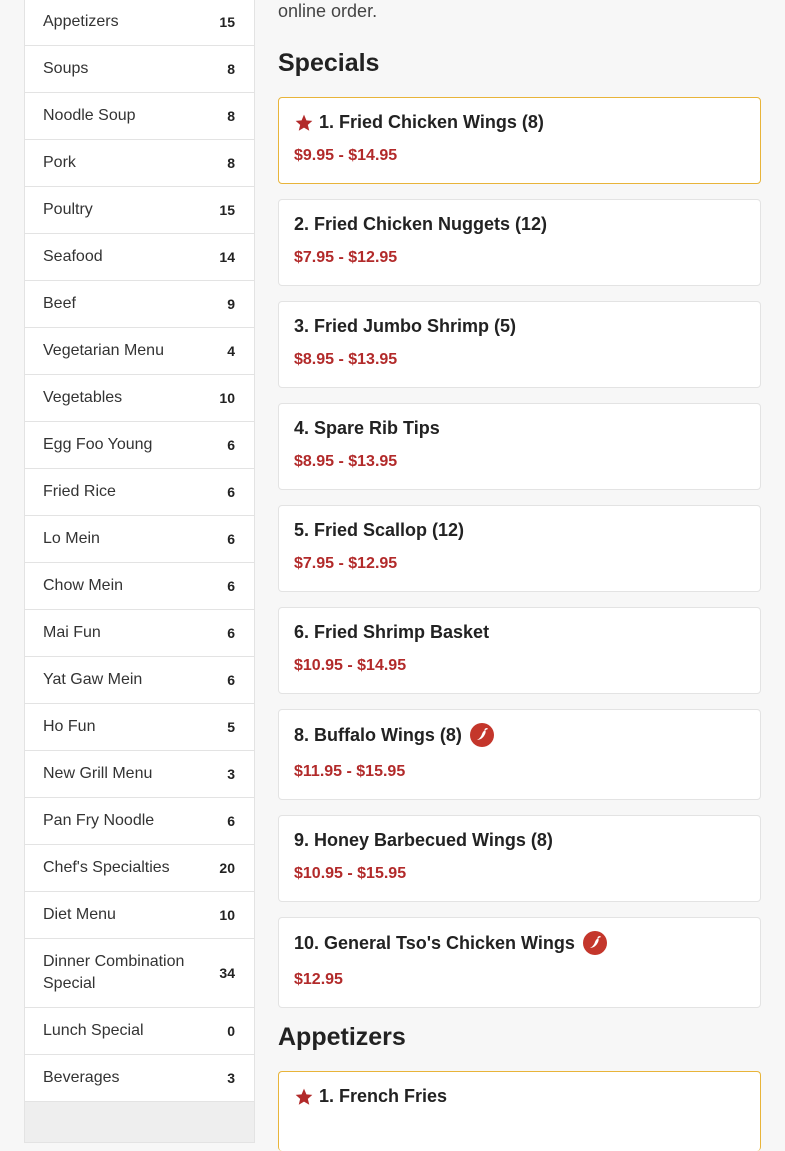  What do you see at coordinates (227, 915) in the screenshot?
I see `category-count: 10` at bounding box center [227, 915].